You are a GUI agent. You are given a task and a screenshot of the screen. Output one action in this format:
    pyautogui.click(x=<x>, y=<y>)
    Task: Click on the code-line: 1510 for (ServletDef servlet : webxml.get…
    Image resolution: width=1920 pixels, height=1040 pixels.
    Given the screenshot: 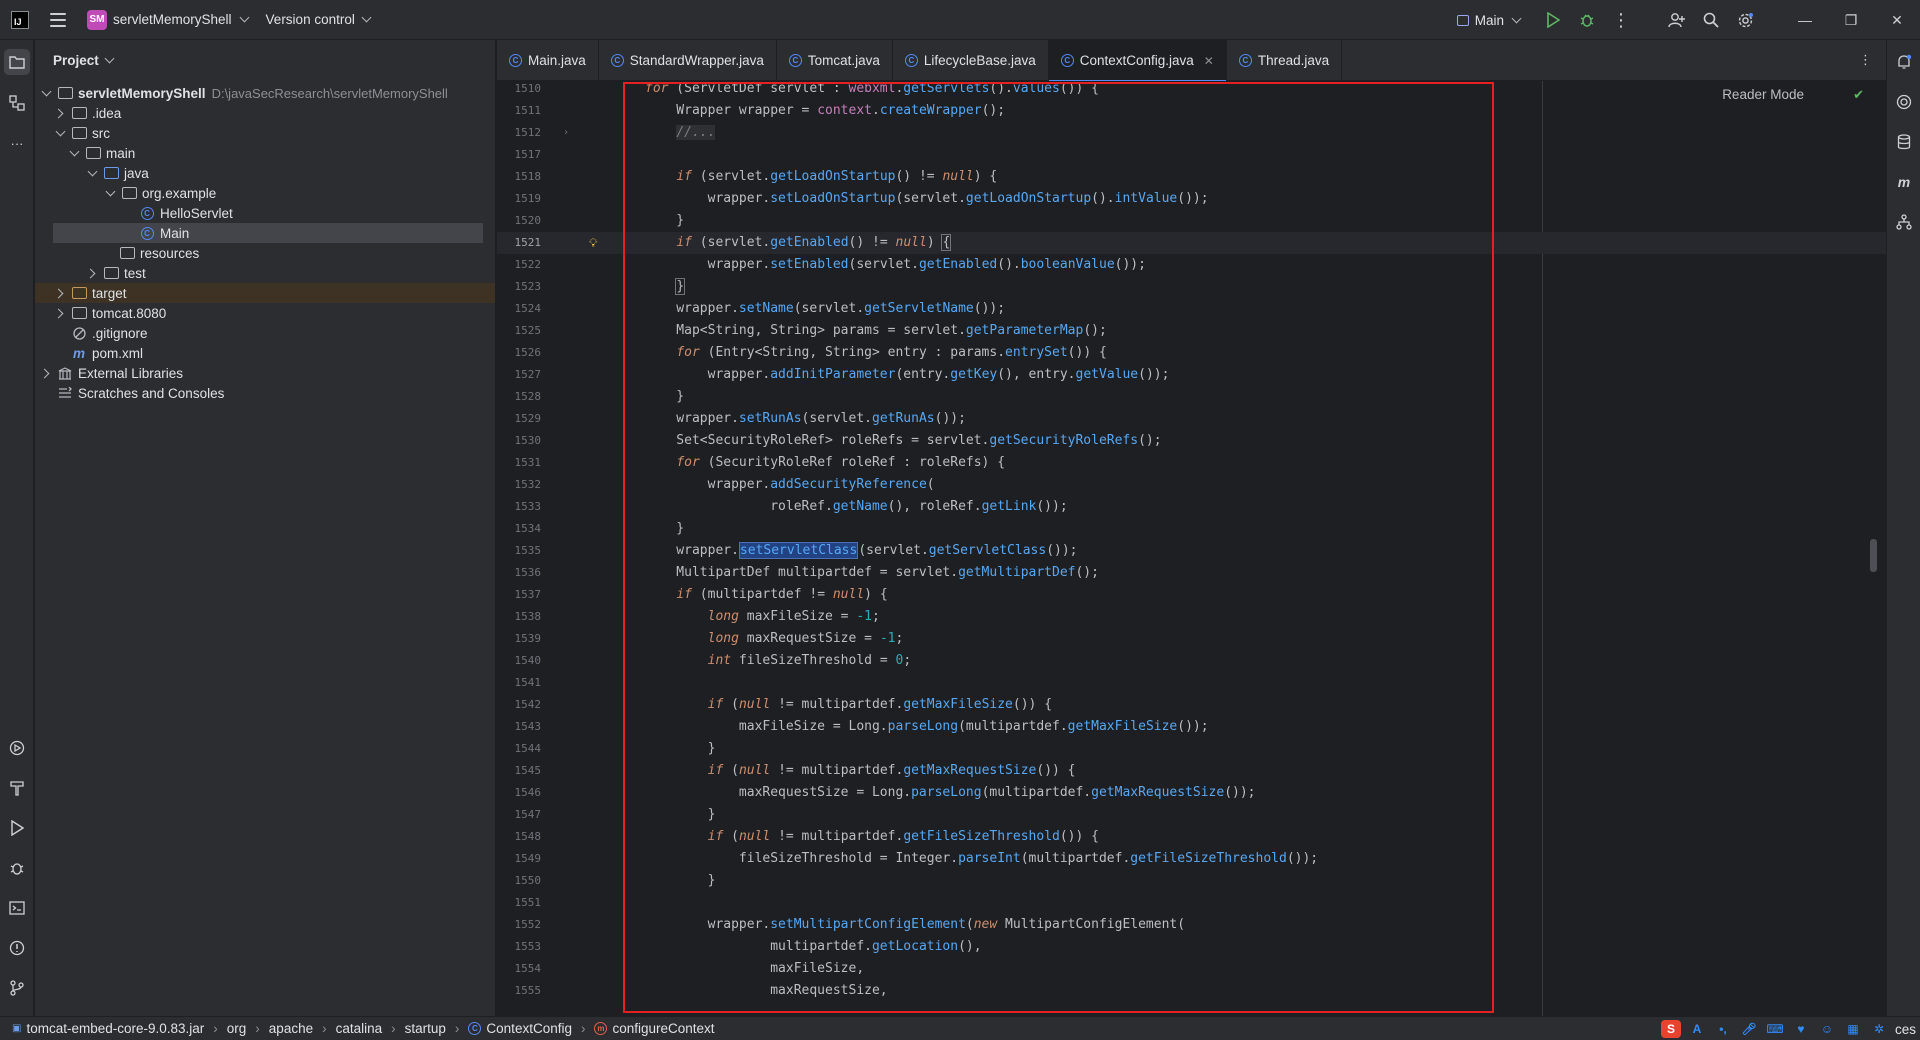 What is the action you would take?
    pyautogui.click(x=1191, y=90)
    